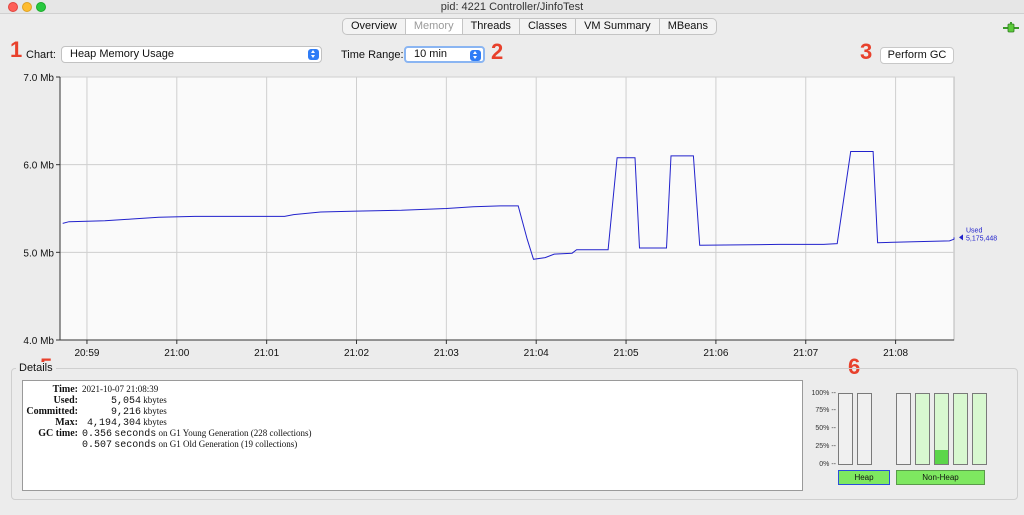  What do you see at coordinates (827, 464) in the screenshot?
I see `pool-axis-label: 0% --` at bounding box center [827, 464].